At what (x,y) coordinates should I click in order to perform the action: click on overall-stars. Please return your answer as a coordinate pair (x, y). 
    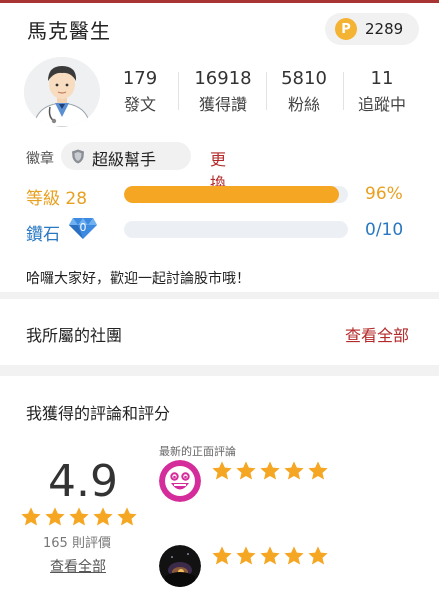
    Looking at the image, I should click on (80, 517).